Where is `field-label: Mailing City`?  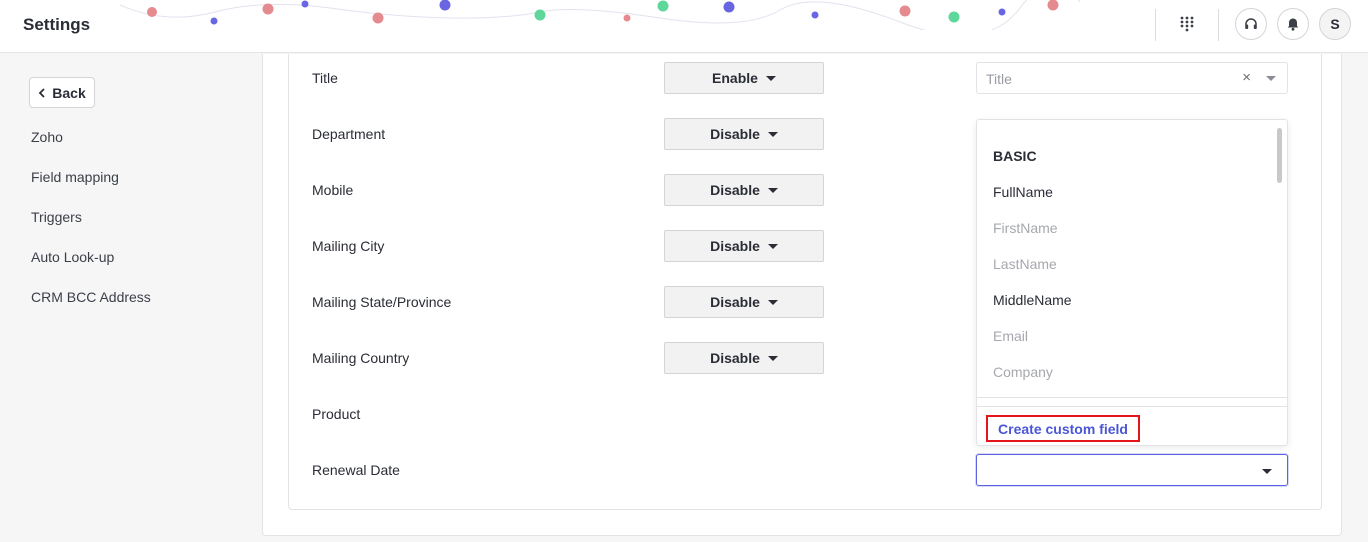
field-label: Mailing City is located at coordinates (348, 246).